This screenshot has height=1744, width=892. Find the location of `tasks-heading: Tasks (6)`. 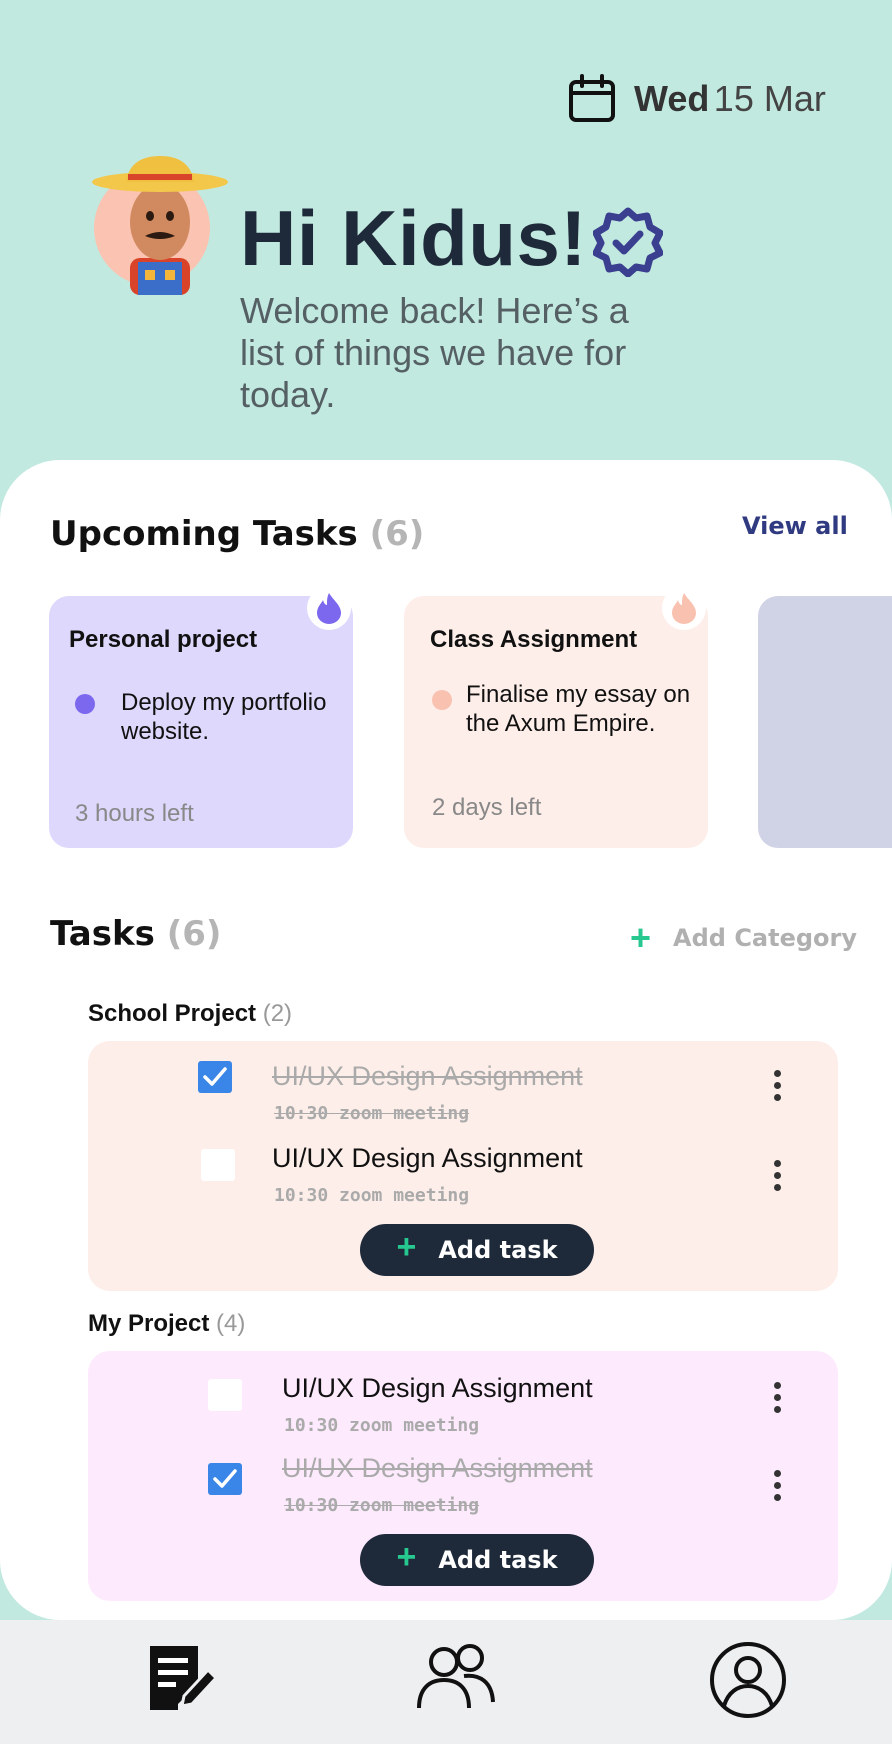

tasks-heading: Tasks (6) is located at coordinates (135, 934).